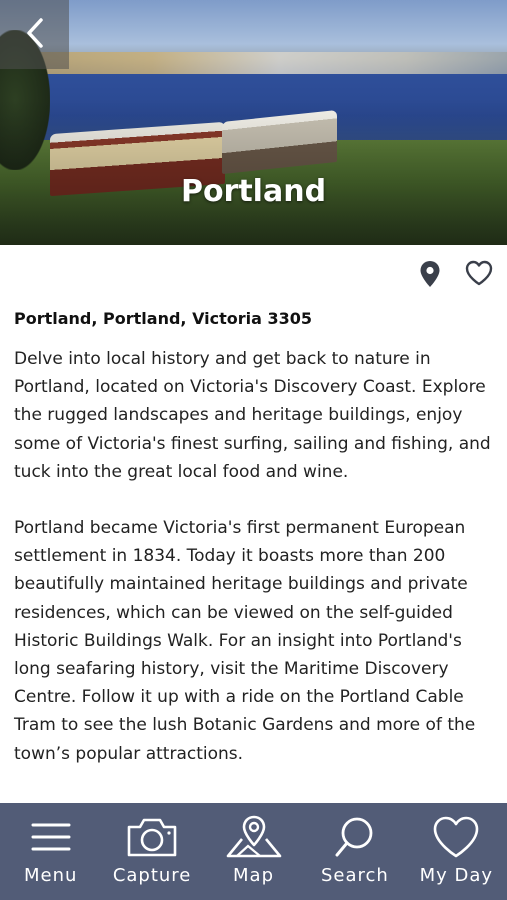 The width and height of the screenshot is (507, 900). I want to click on back-button, so click(34, 34).